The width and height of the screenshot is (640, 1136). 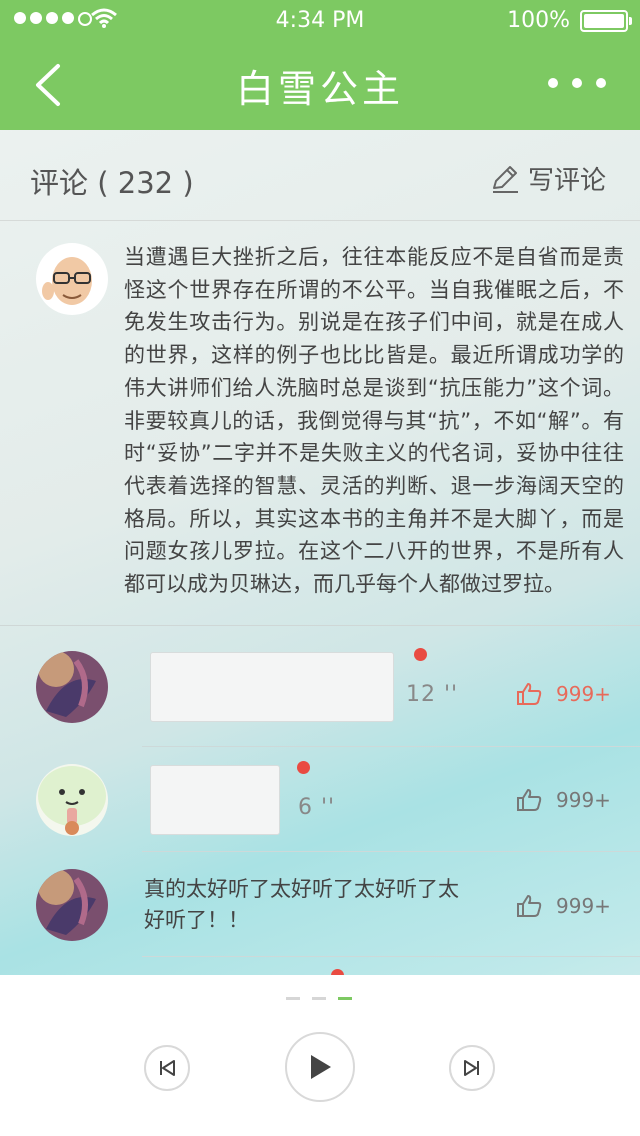 I want to click on more-options-button, so click(x=577, y=83).